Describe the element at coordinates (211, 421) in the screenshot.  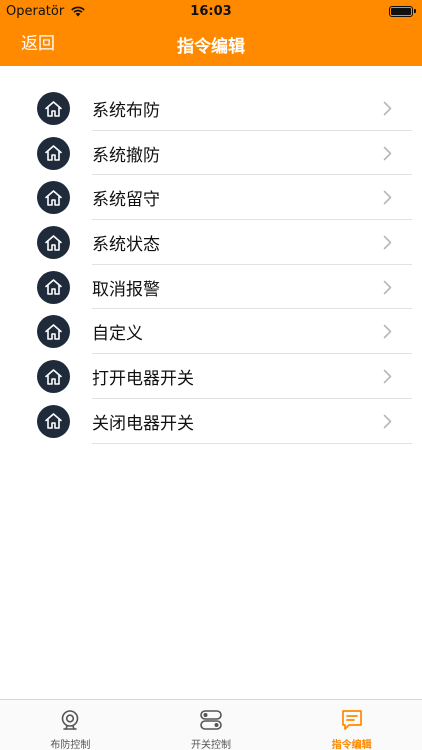
I see `list-item: 关闭电器开关` at that location.